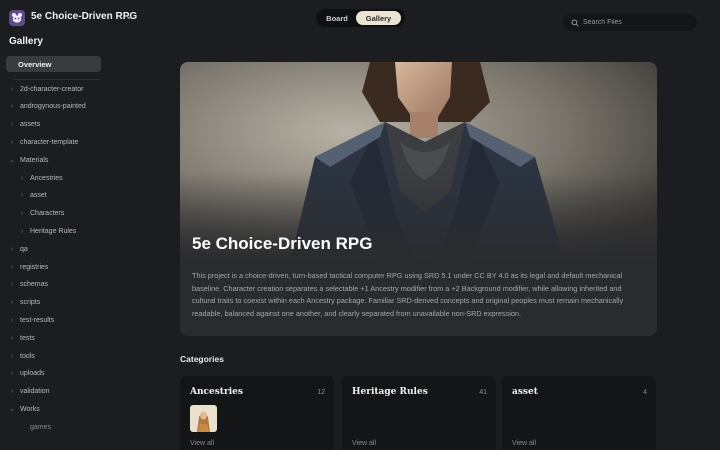 The height and width of the screenshot is (450, 720). Describe the element at coordinates (46, 178) in the screenshot. I see `sidebar-item-label: Ancestries` at that location.